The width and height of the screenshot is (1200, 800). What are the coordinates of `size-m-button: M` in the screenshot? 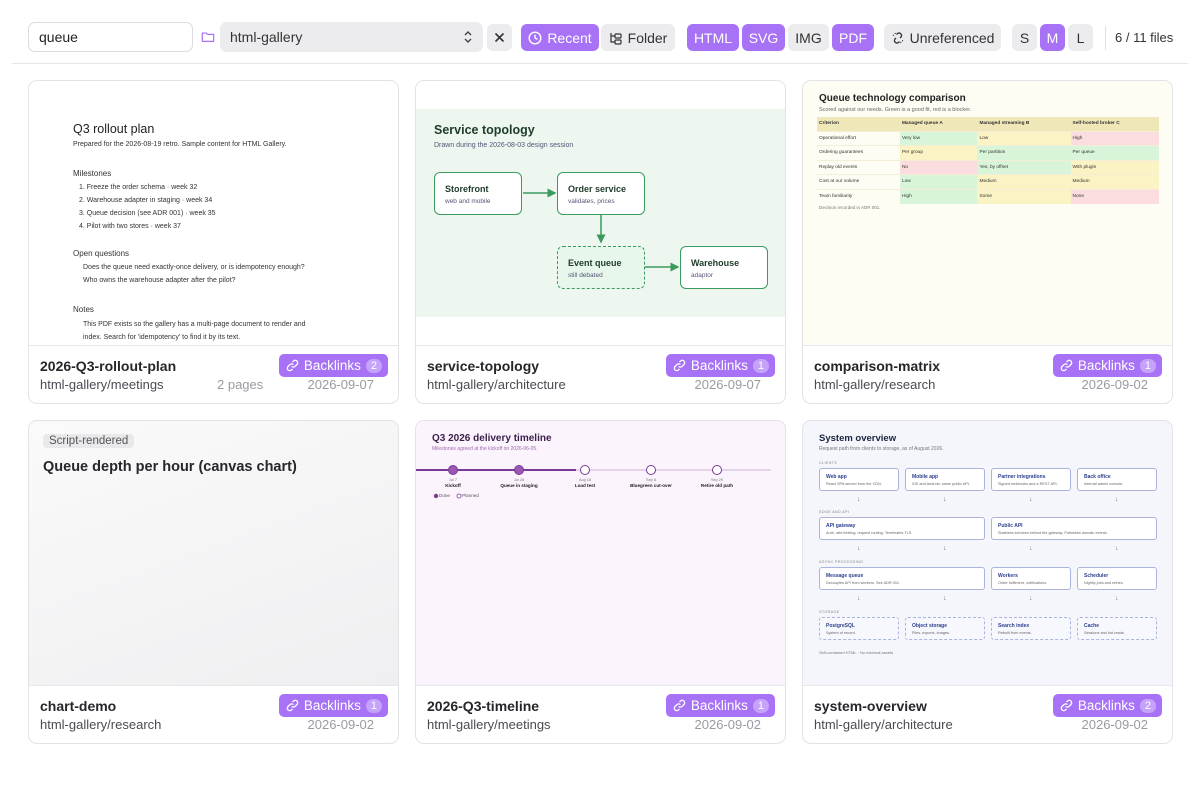 It's located at (1052, 37).